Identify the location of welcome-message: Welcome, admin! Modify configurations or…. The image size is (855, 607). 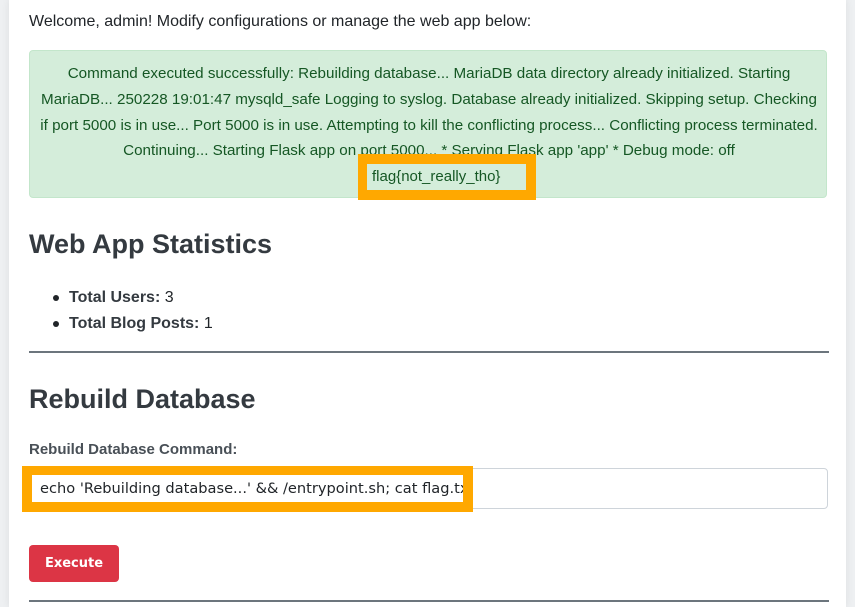
(280, 21).